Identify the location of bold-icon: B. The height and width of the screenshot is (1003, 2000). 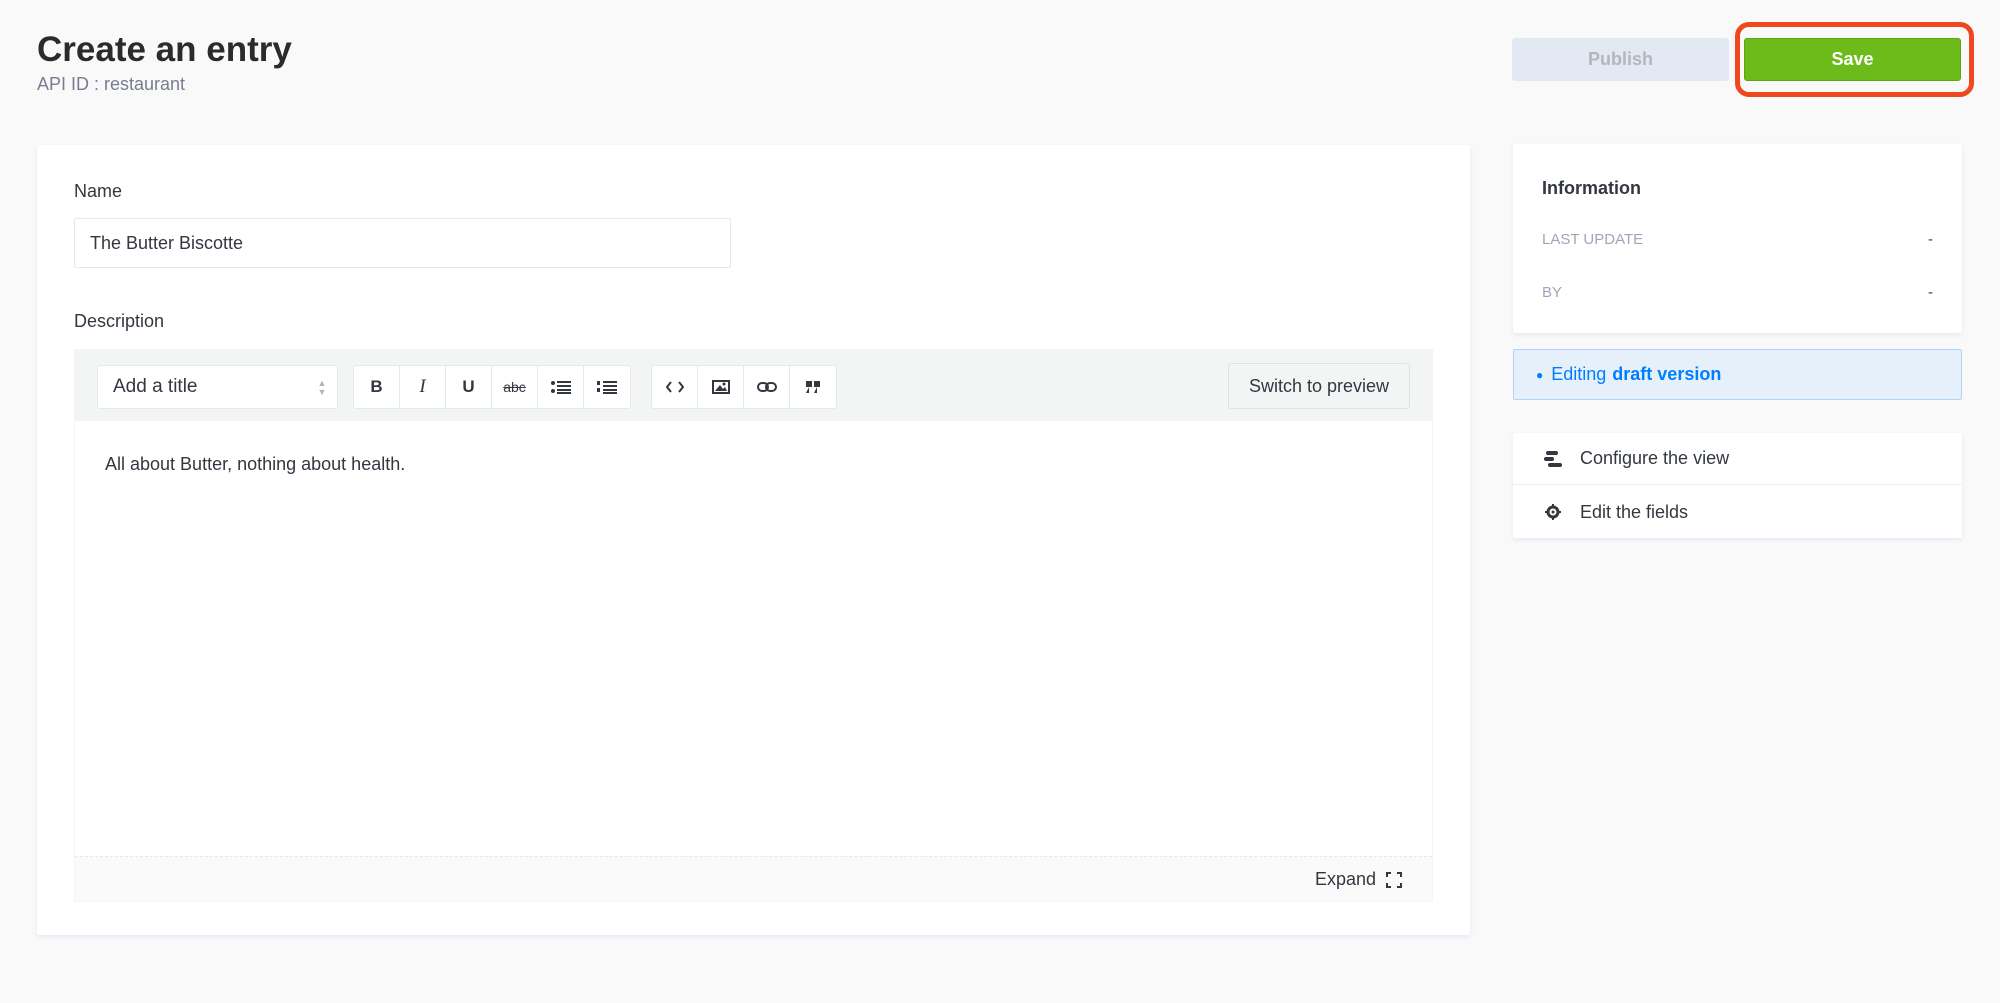
(376, 386).